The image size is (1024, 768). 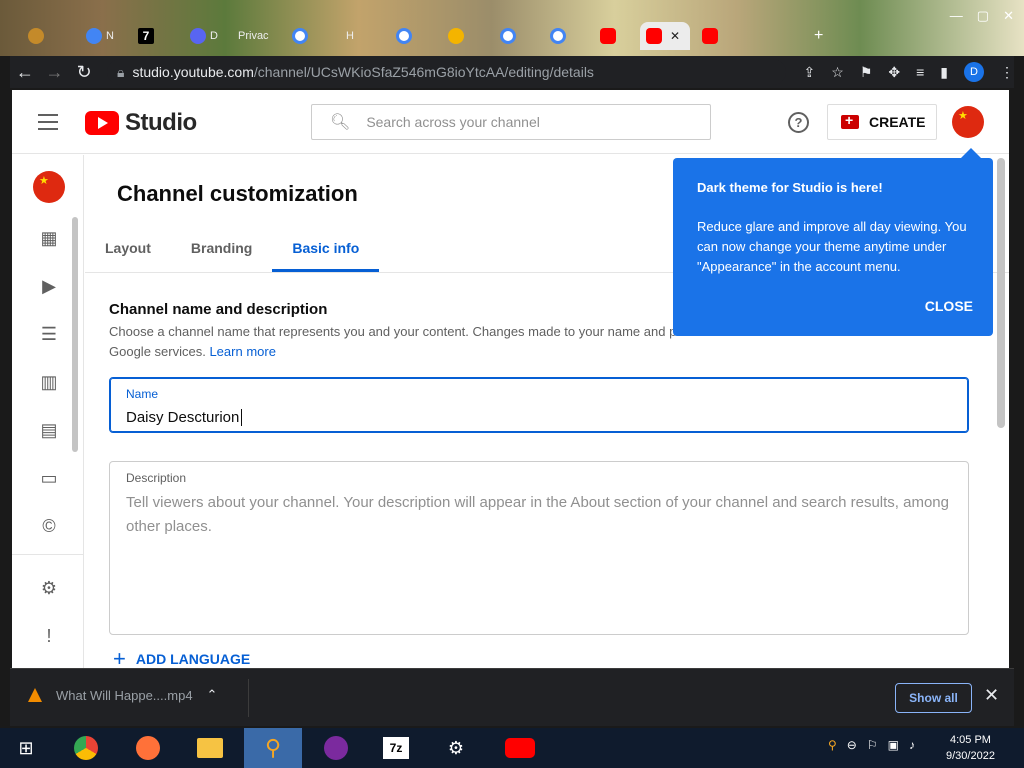 I want to click on youtube-app-icon, so click(x=520, y=748).